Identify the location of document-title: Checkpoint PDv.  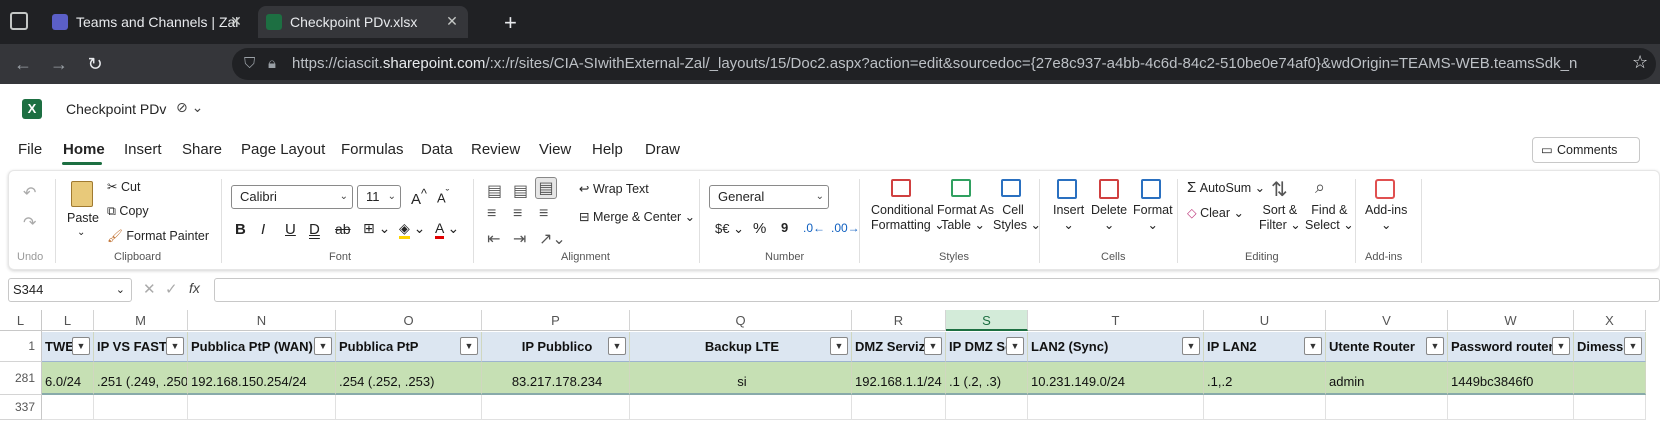
(116, 109).